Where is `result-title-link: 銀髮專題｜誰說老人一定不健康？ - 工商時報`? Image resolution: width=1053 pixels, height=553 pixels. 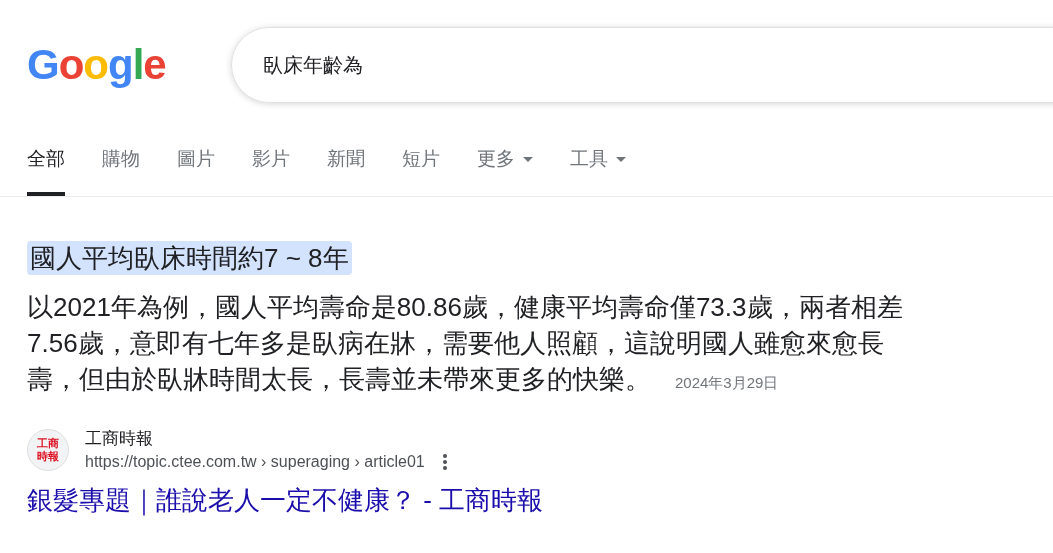 result-title-link: 銀髮專題｜誰說老人一定不健康？ - 工商時報 is located at coordinates (540, 500).